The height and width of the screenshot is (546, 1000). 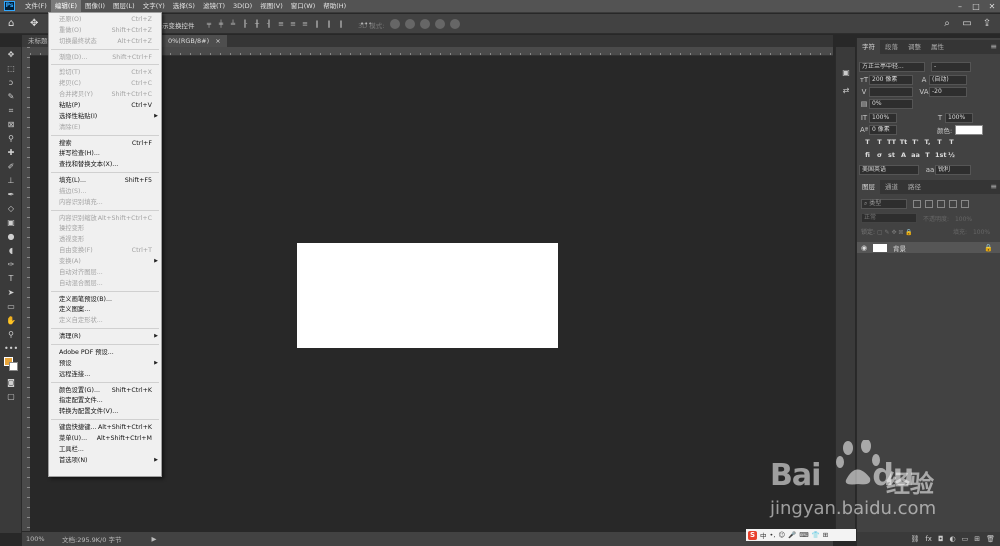 What do you see at coordinates (209, 24) in the screenshot?
I see `align-top-icon: ╤` at bounding box center [209, 24].